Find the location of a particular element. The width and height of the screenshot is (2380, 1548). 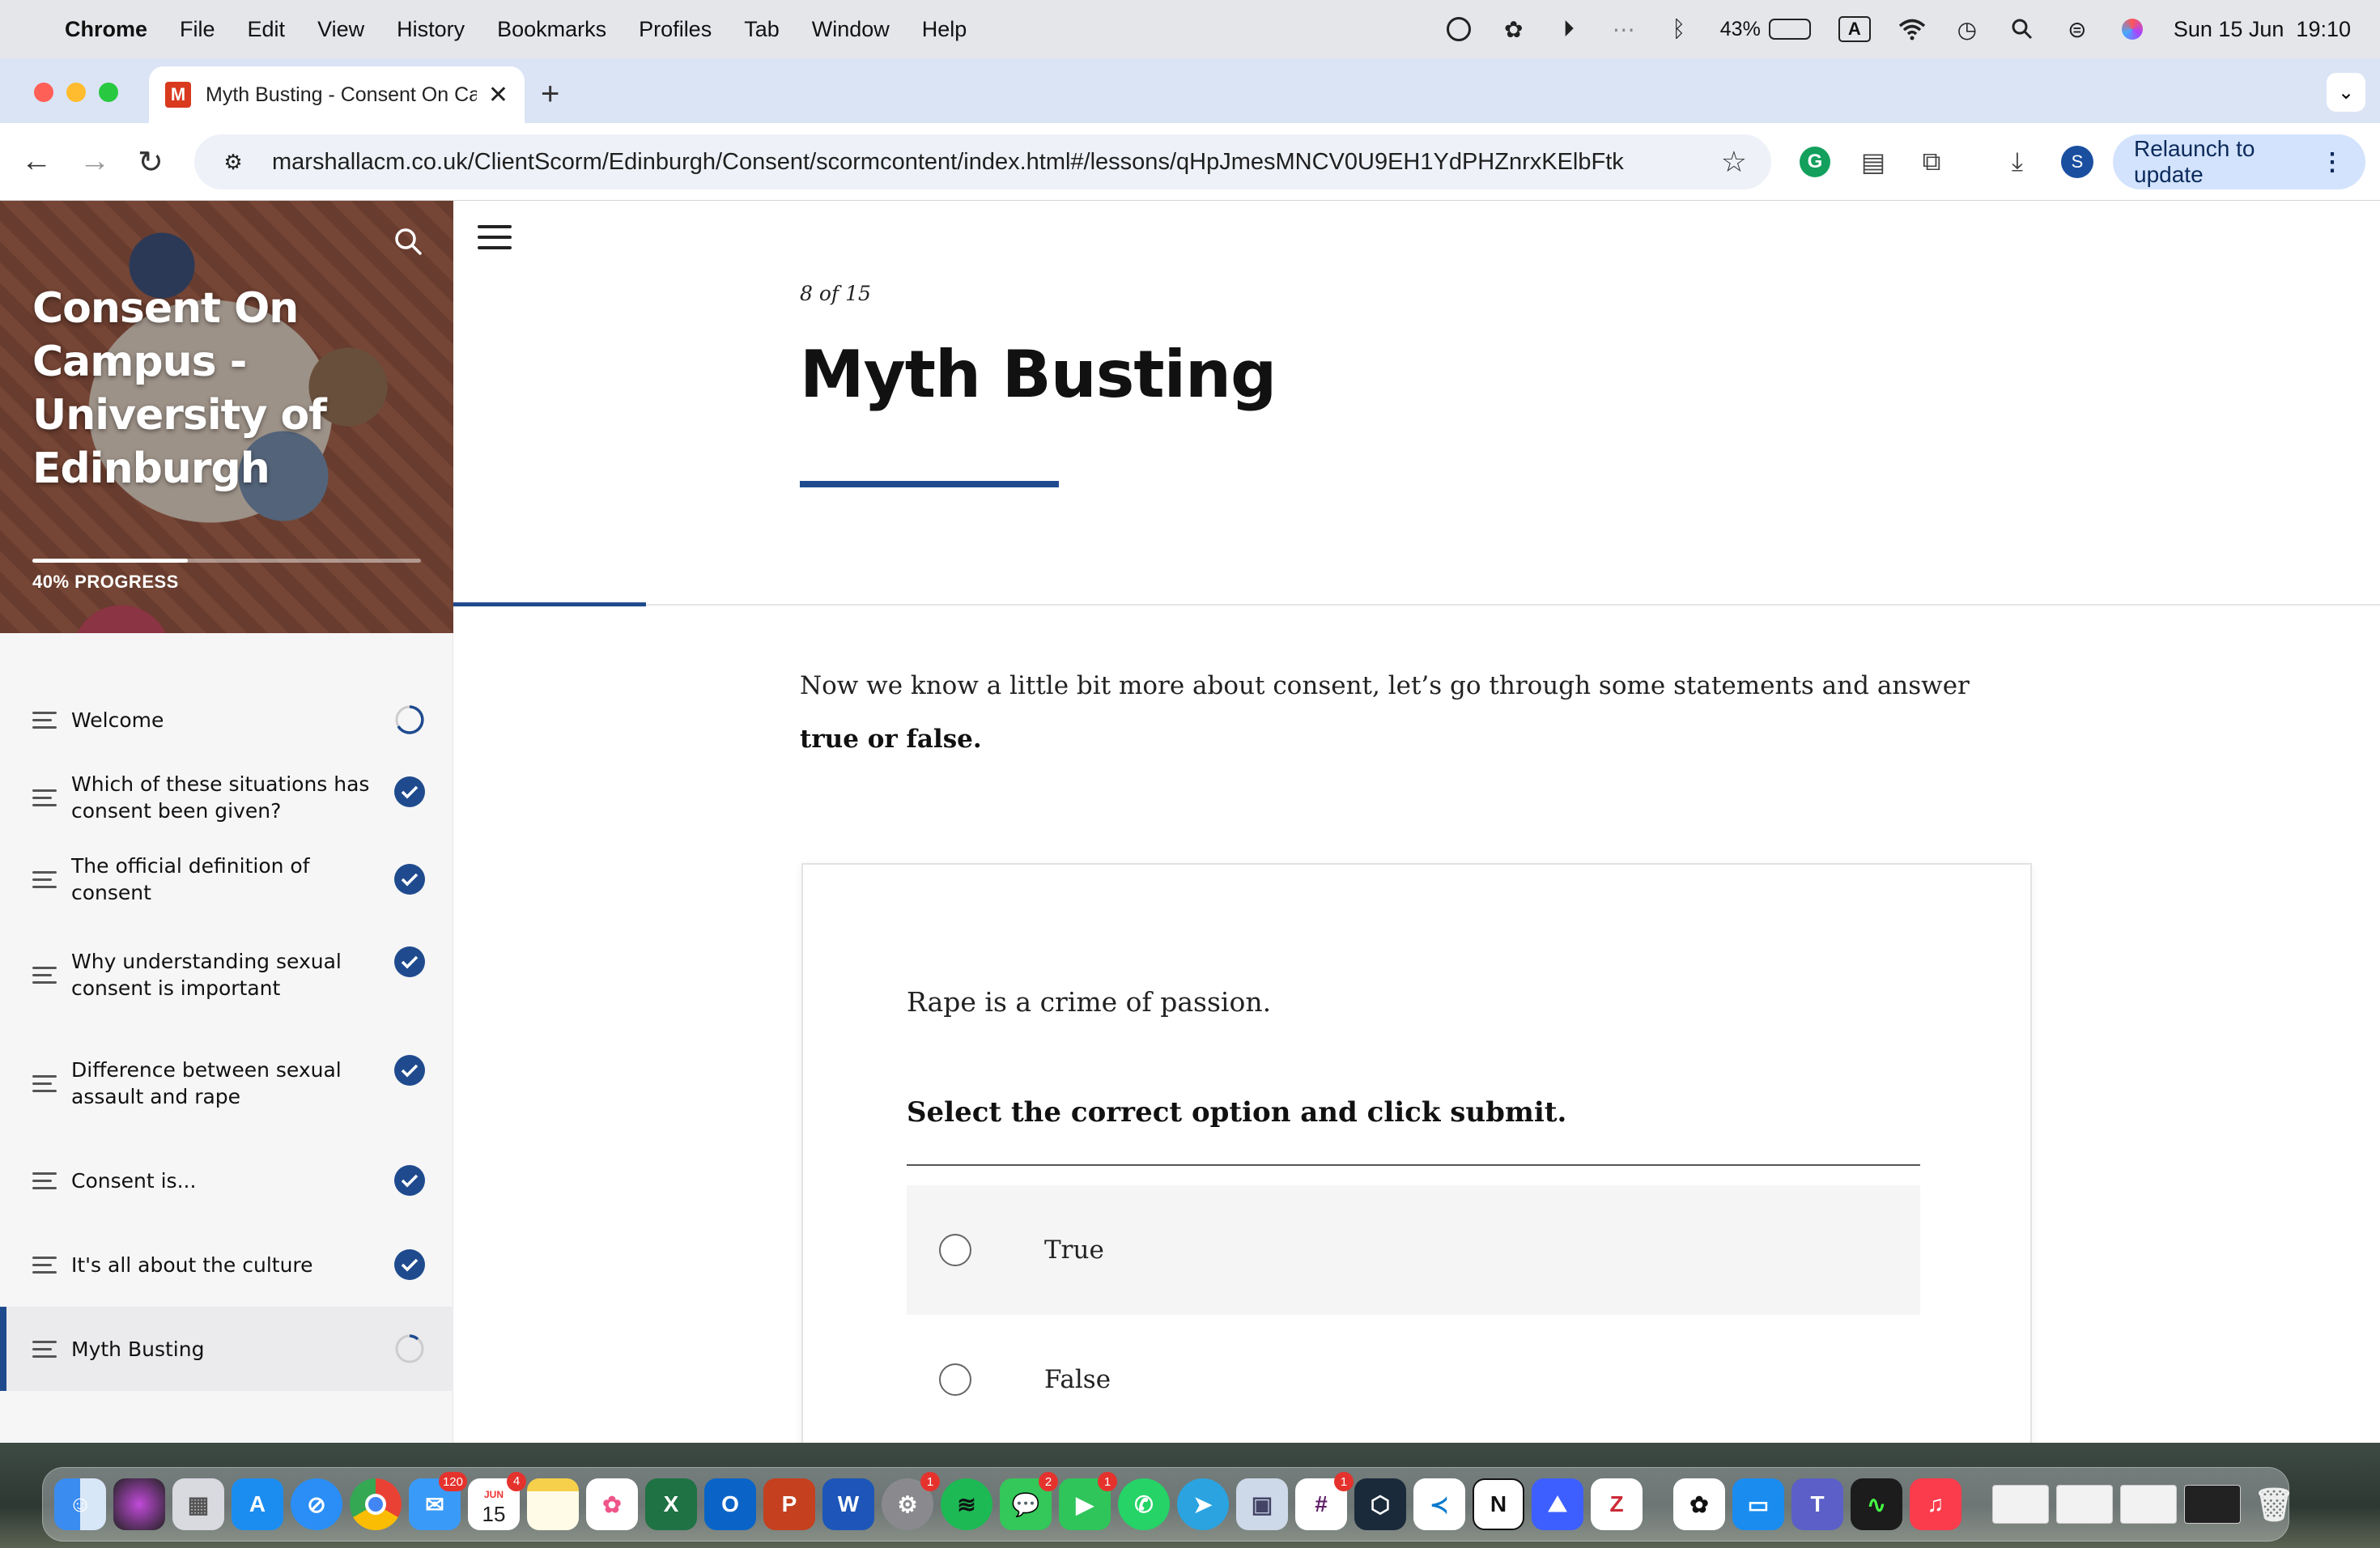

finder-icon: ☺ is located at coordinates (80, 1504).